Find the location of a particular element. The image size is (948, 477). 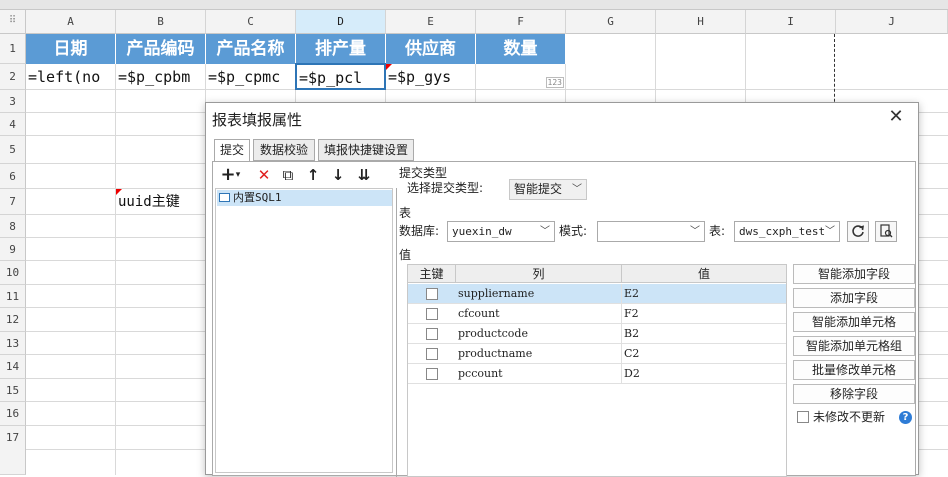

row-value: B2 is located at coordinates (704, 334).